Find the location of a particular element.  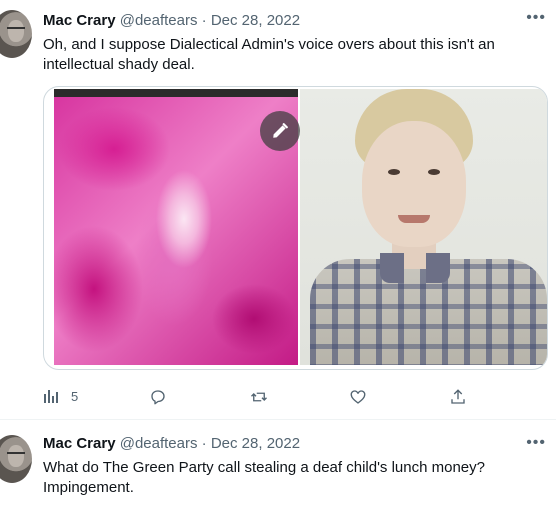

photo-collar is located at coordinates (415, 268).